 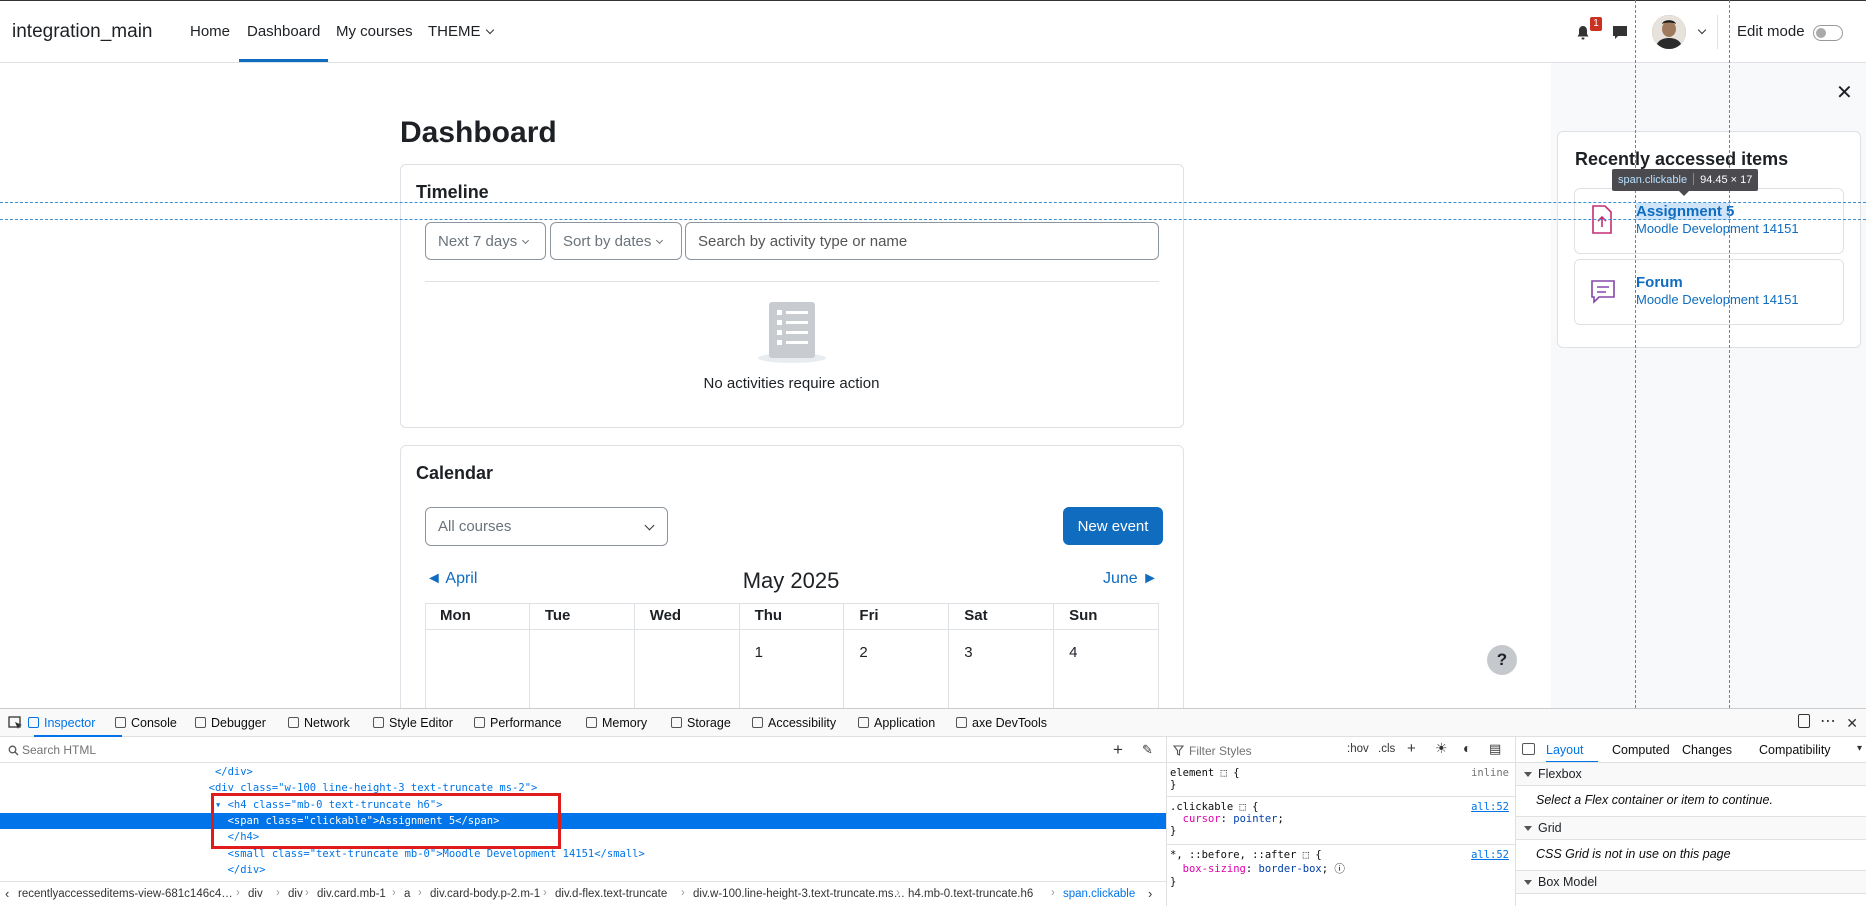 What do you see at coordinates (616, 723) in the screenshot?
I see `devtools-tab-memory: Memory` at bounding box center [616, 723].